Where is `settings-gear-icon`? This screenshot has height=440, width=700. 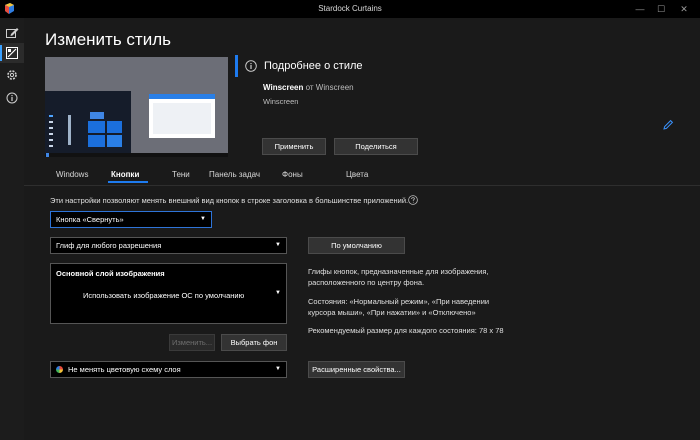 settings-gear-icon is located at coordinates (12, 75).